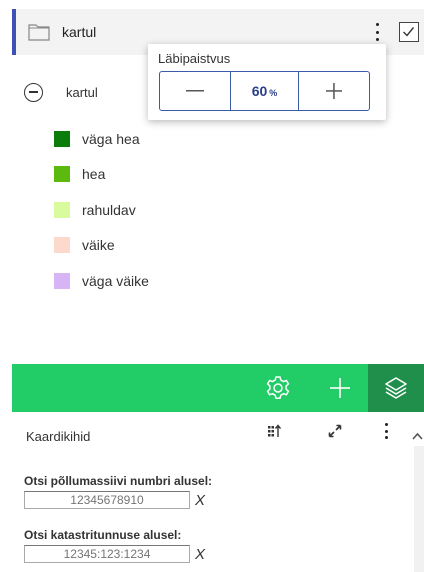 Image resolution: width=424 pixels, height=572 pixels. I want to click on sort-icon, so click(274, 431).